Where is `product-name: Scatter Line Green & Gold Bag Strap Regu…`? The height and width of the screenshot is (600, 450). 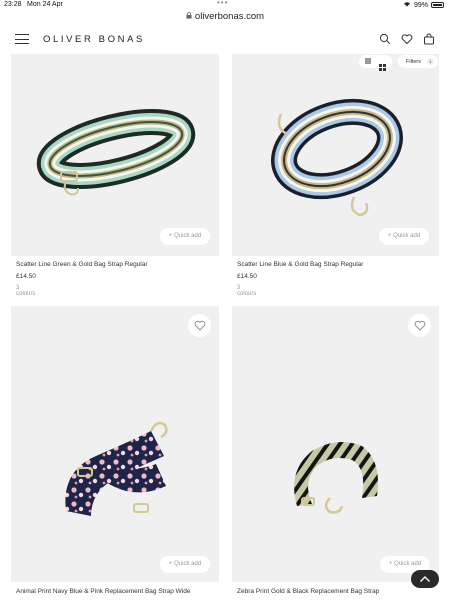
product-name: Scatter Line Green & Gold Bag Strap Regu… is located at coordinates (82, 264).